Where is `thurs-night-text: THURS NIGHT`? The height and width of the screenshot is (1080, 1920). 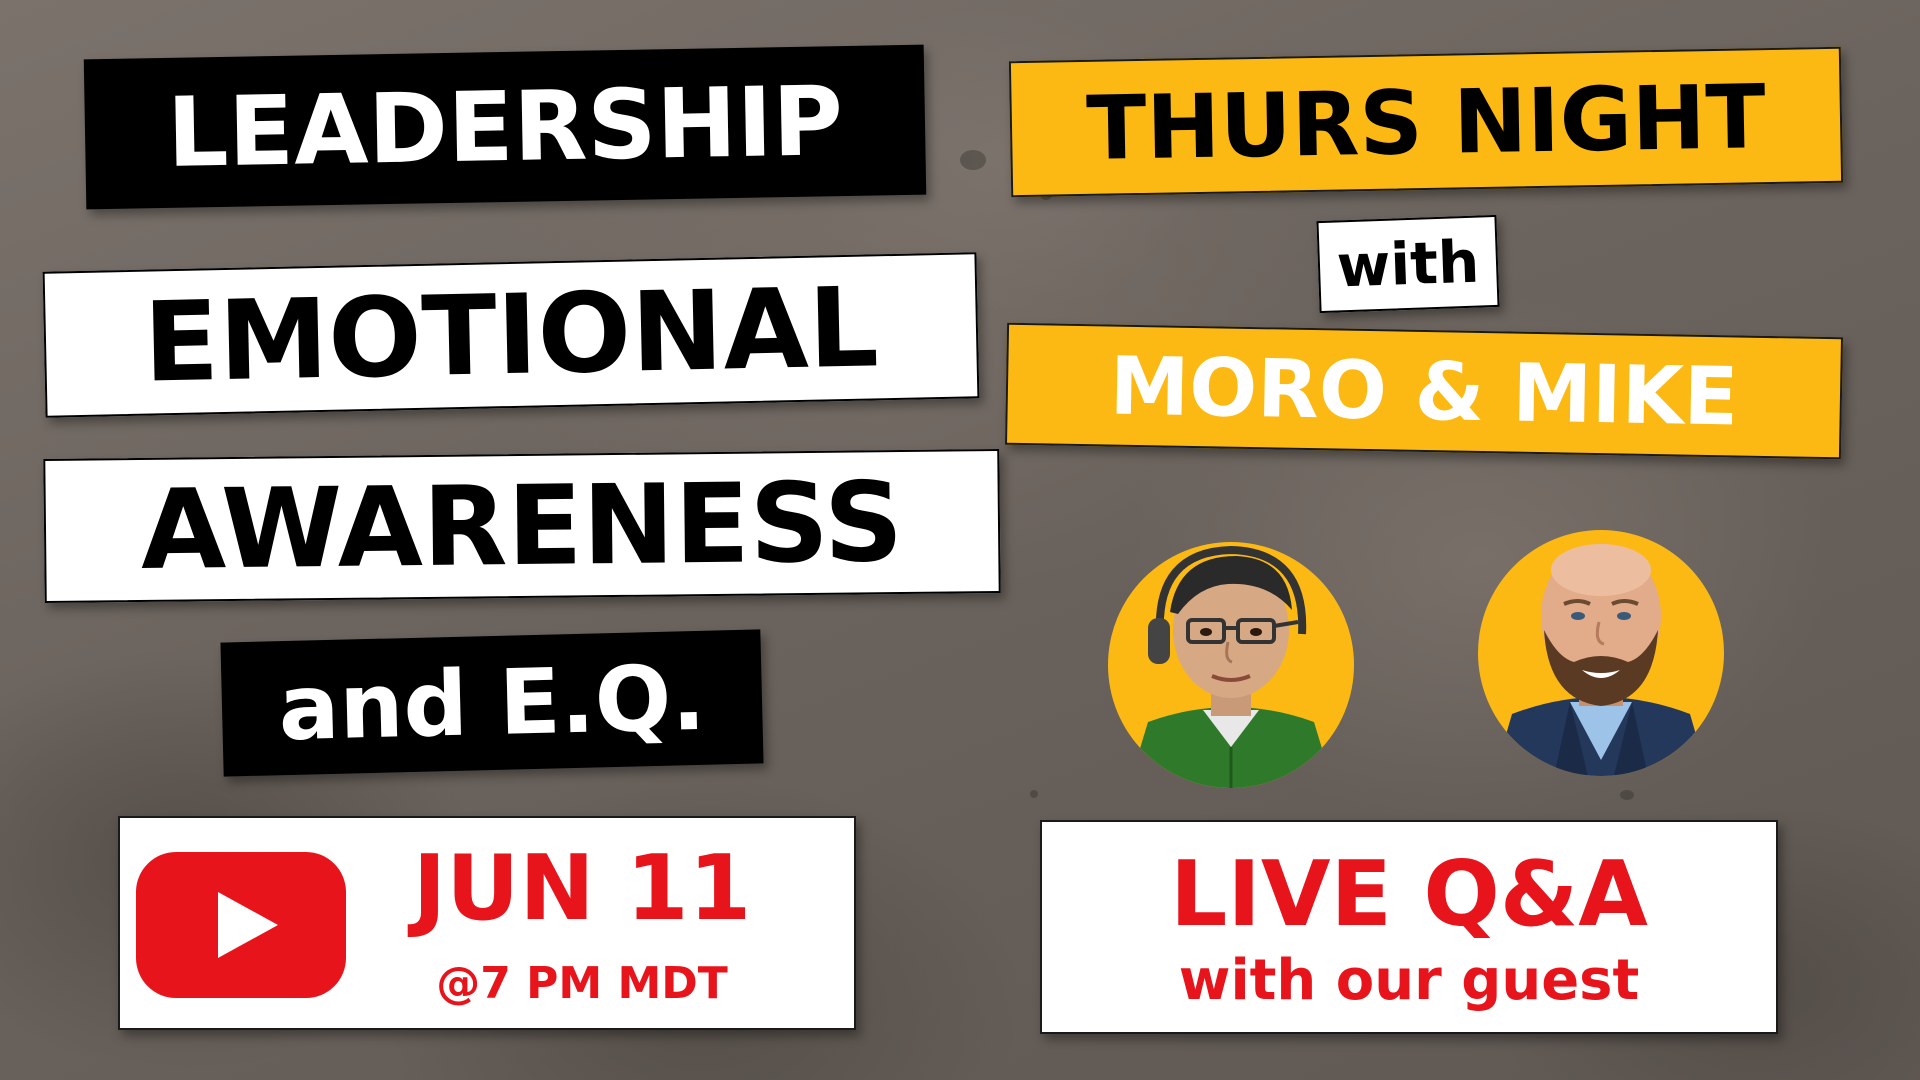 thurs-night-text: THURS NIGHT is located at coordinates (1426, 122).